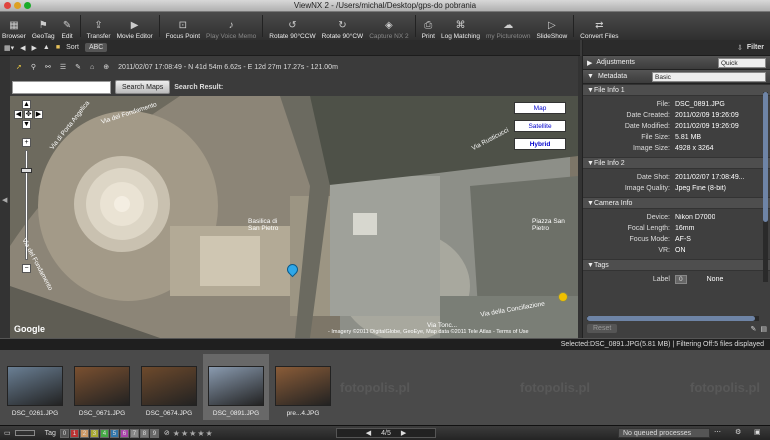  I want to click on horizontal-scrollbar, so click(673, 318).